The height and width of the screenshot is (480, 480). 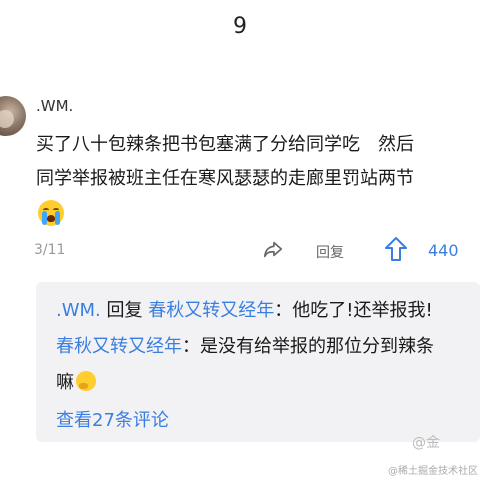 I want to click on upvote-icon, so click(x=396, y=249).